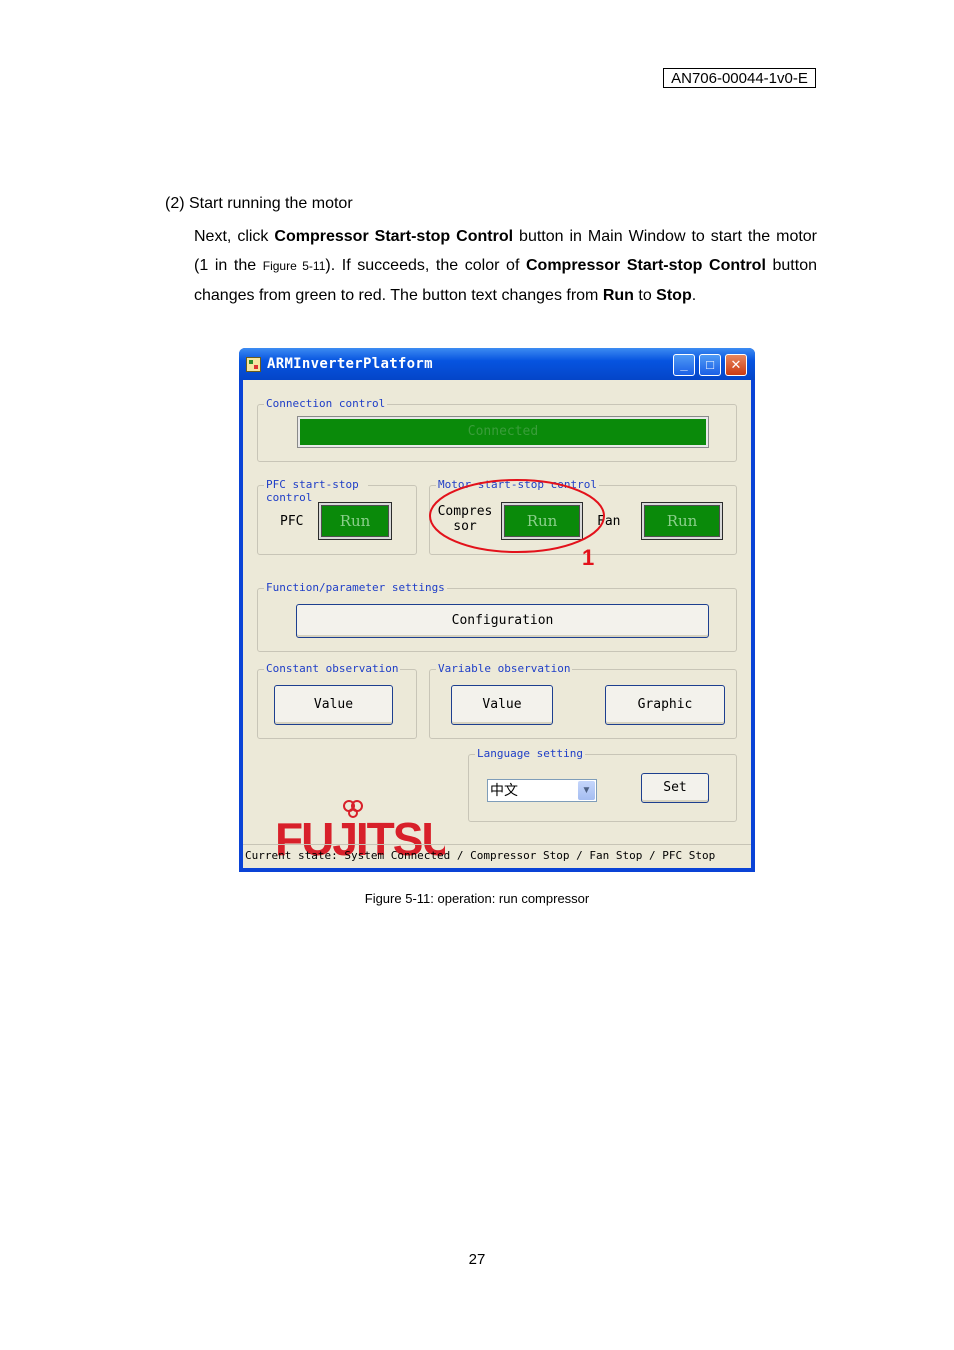 Image resolution: width=954 pixels, height=1350 pixels. I want to click on constant-value-button: Value, so click(333, 705).